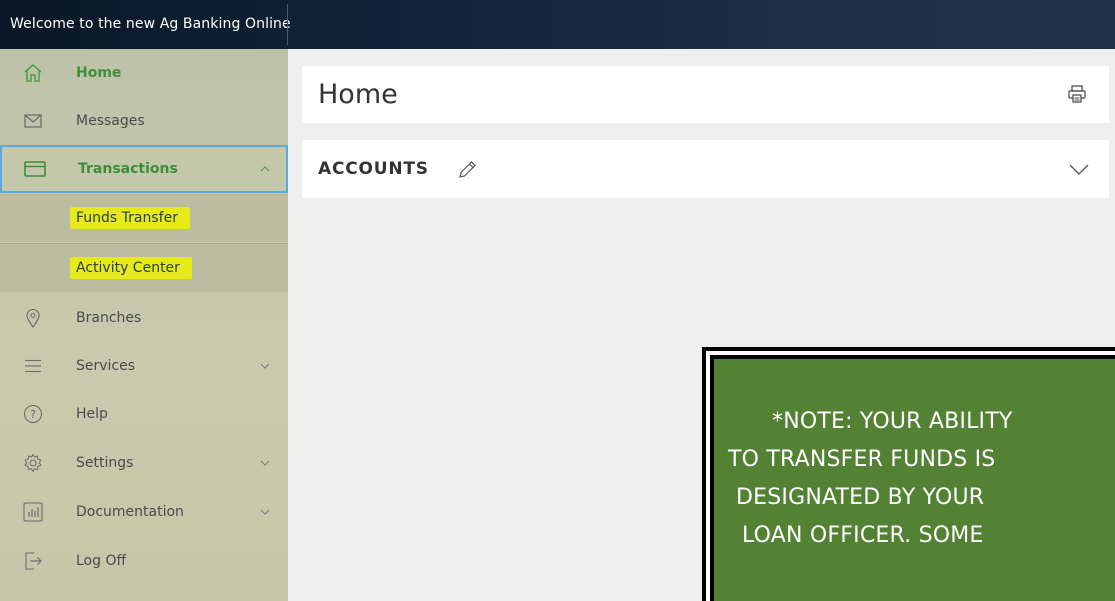 The height and width of the screenshot is (601, 1115). What do you see at coordinates (705, 94) in the screenshot?
I see `home-header-card: Home` at bounding box center [705, 94].